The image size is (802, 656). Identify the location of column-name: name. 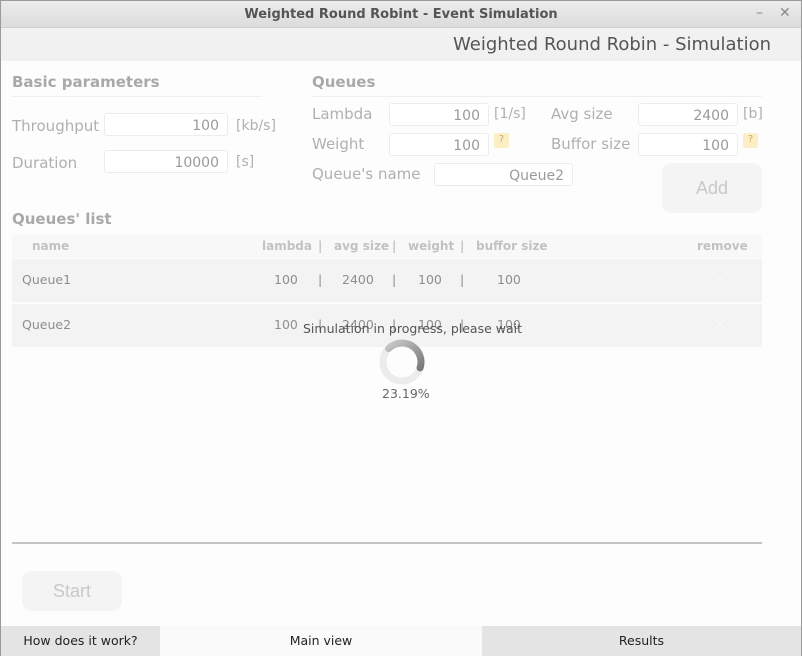
(51, 246).